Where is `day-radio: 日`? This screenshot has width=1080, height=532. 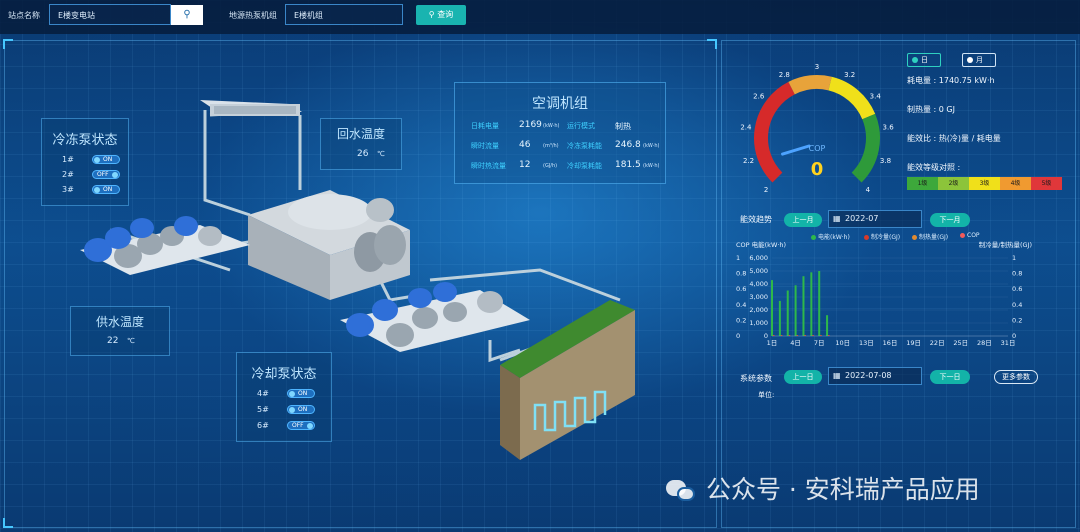 day-radio: 日 is located at coordinates (924, 60).